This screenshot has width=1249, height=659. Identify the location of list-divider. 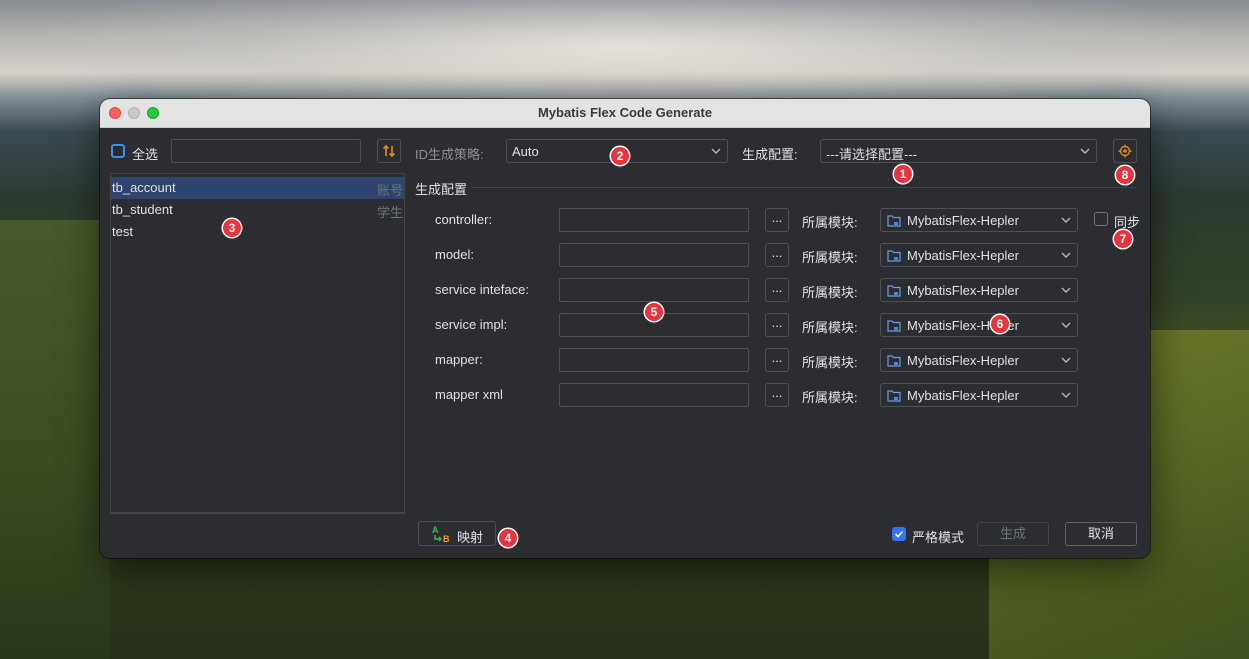
(257, 513).